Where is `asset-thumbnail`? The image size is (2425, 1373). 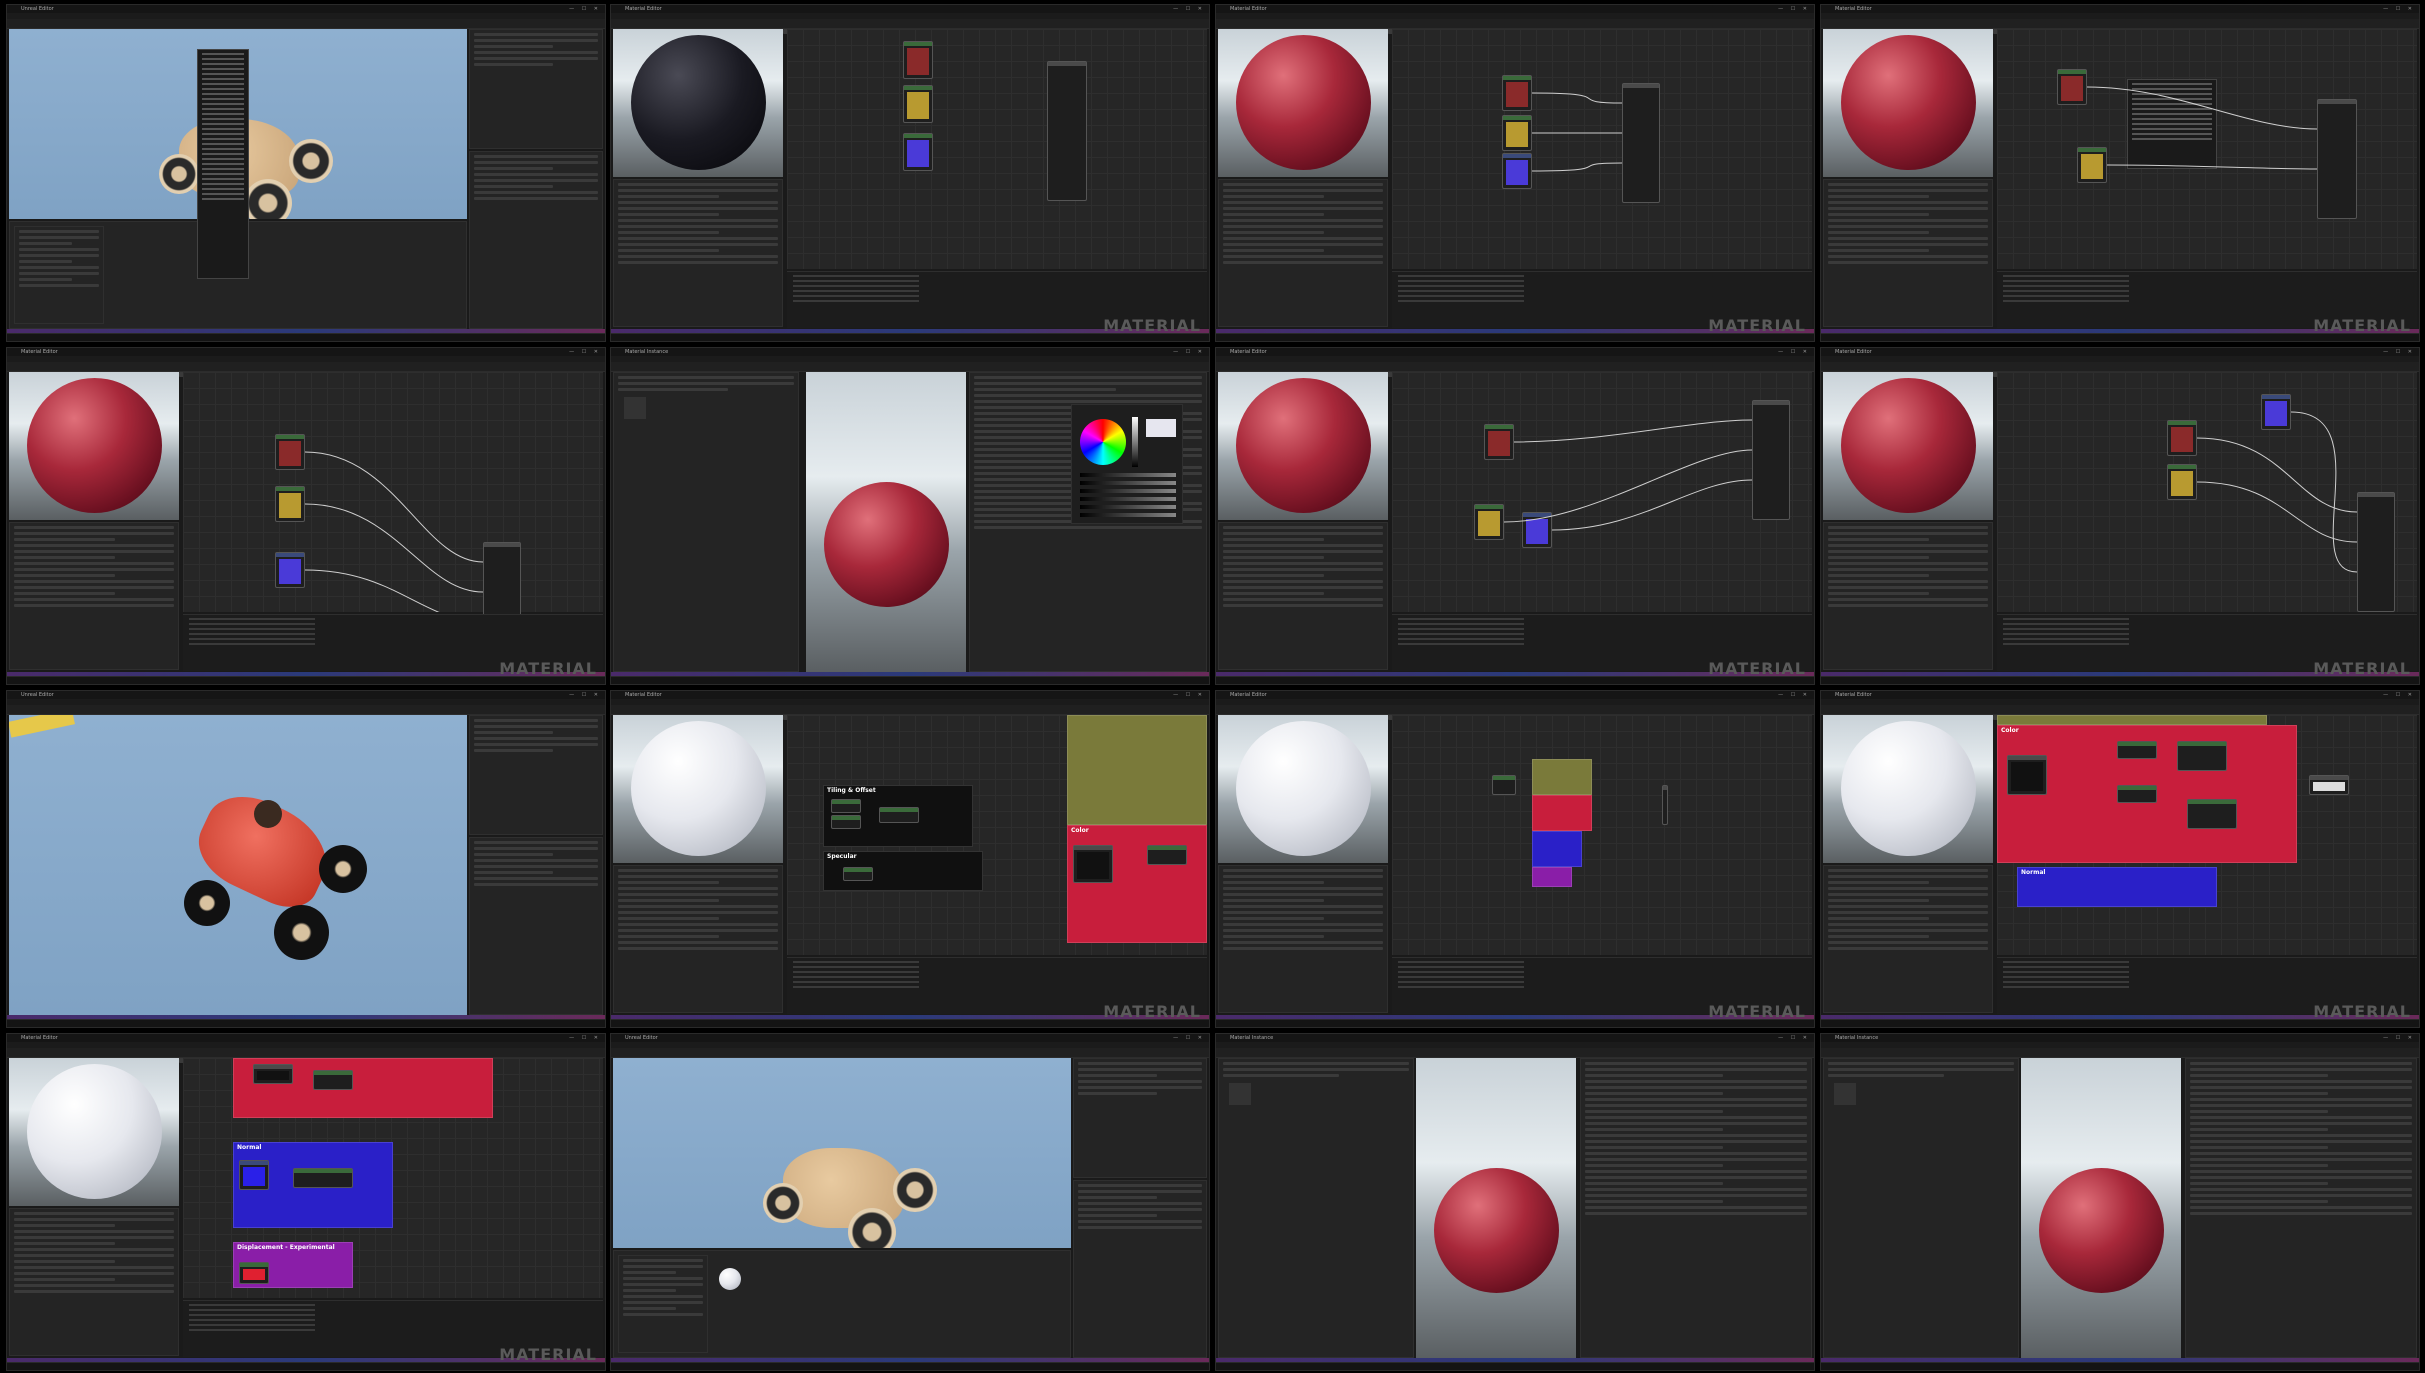 asset-thumbnail is located at coordinates (730, 1279).